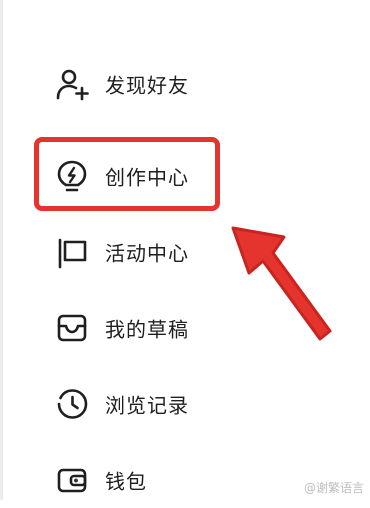  I want to click on menu-item-activity-center: 活动中心, so click(150, 252).